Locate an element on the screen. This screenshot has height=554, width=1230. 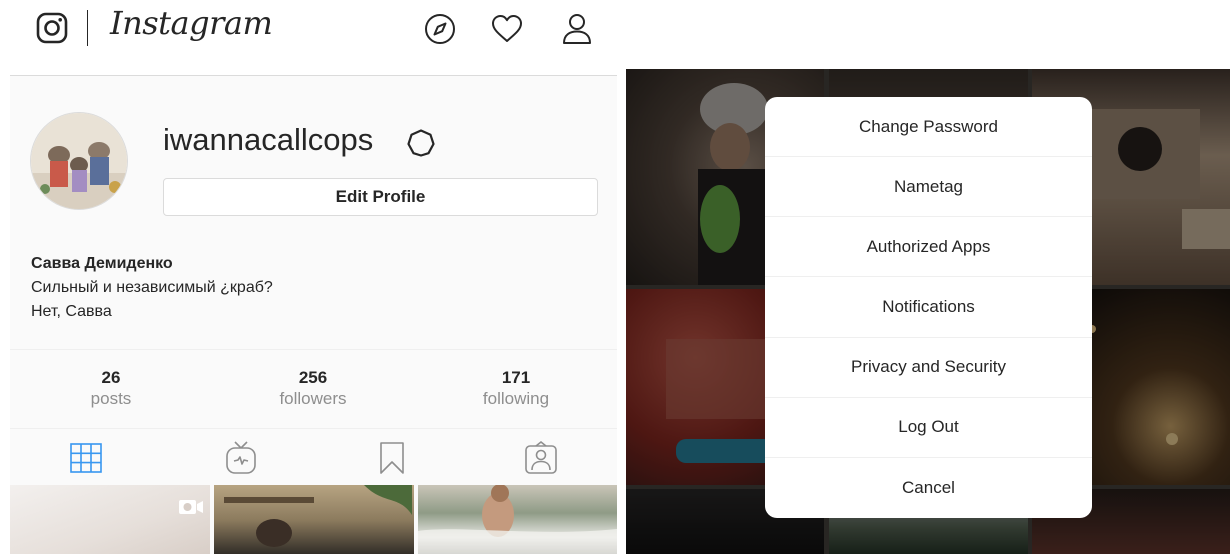
profile-username: iwannacallcops is located at coordinates (268, 139).